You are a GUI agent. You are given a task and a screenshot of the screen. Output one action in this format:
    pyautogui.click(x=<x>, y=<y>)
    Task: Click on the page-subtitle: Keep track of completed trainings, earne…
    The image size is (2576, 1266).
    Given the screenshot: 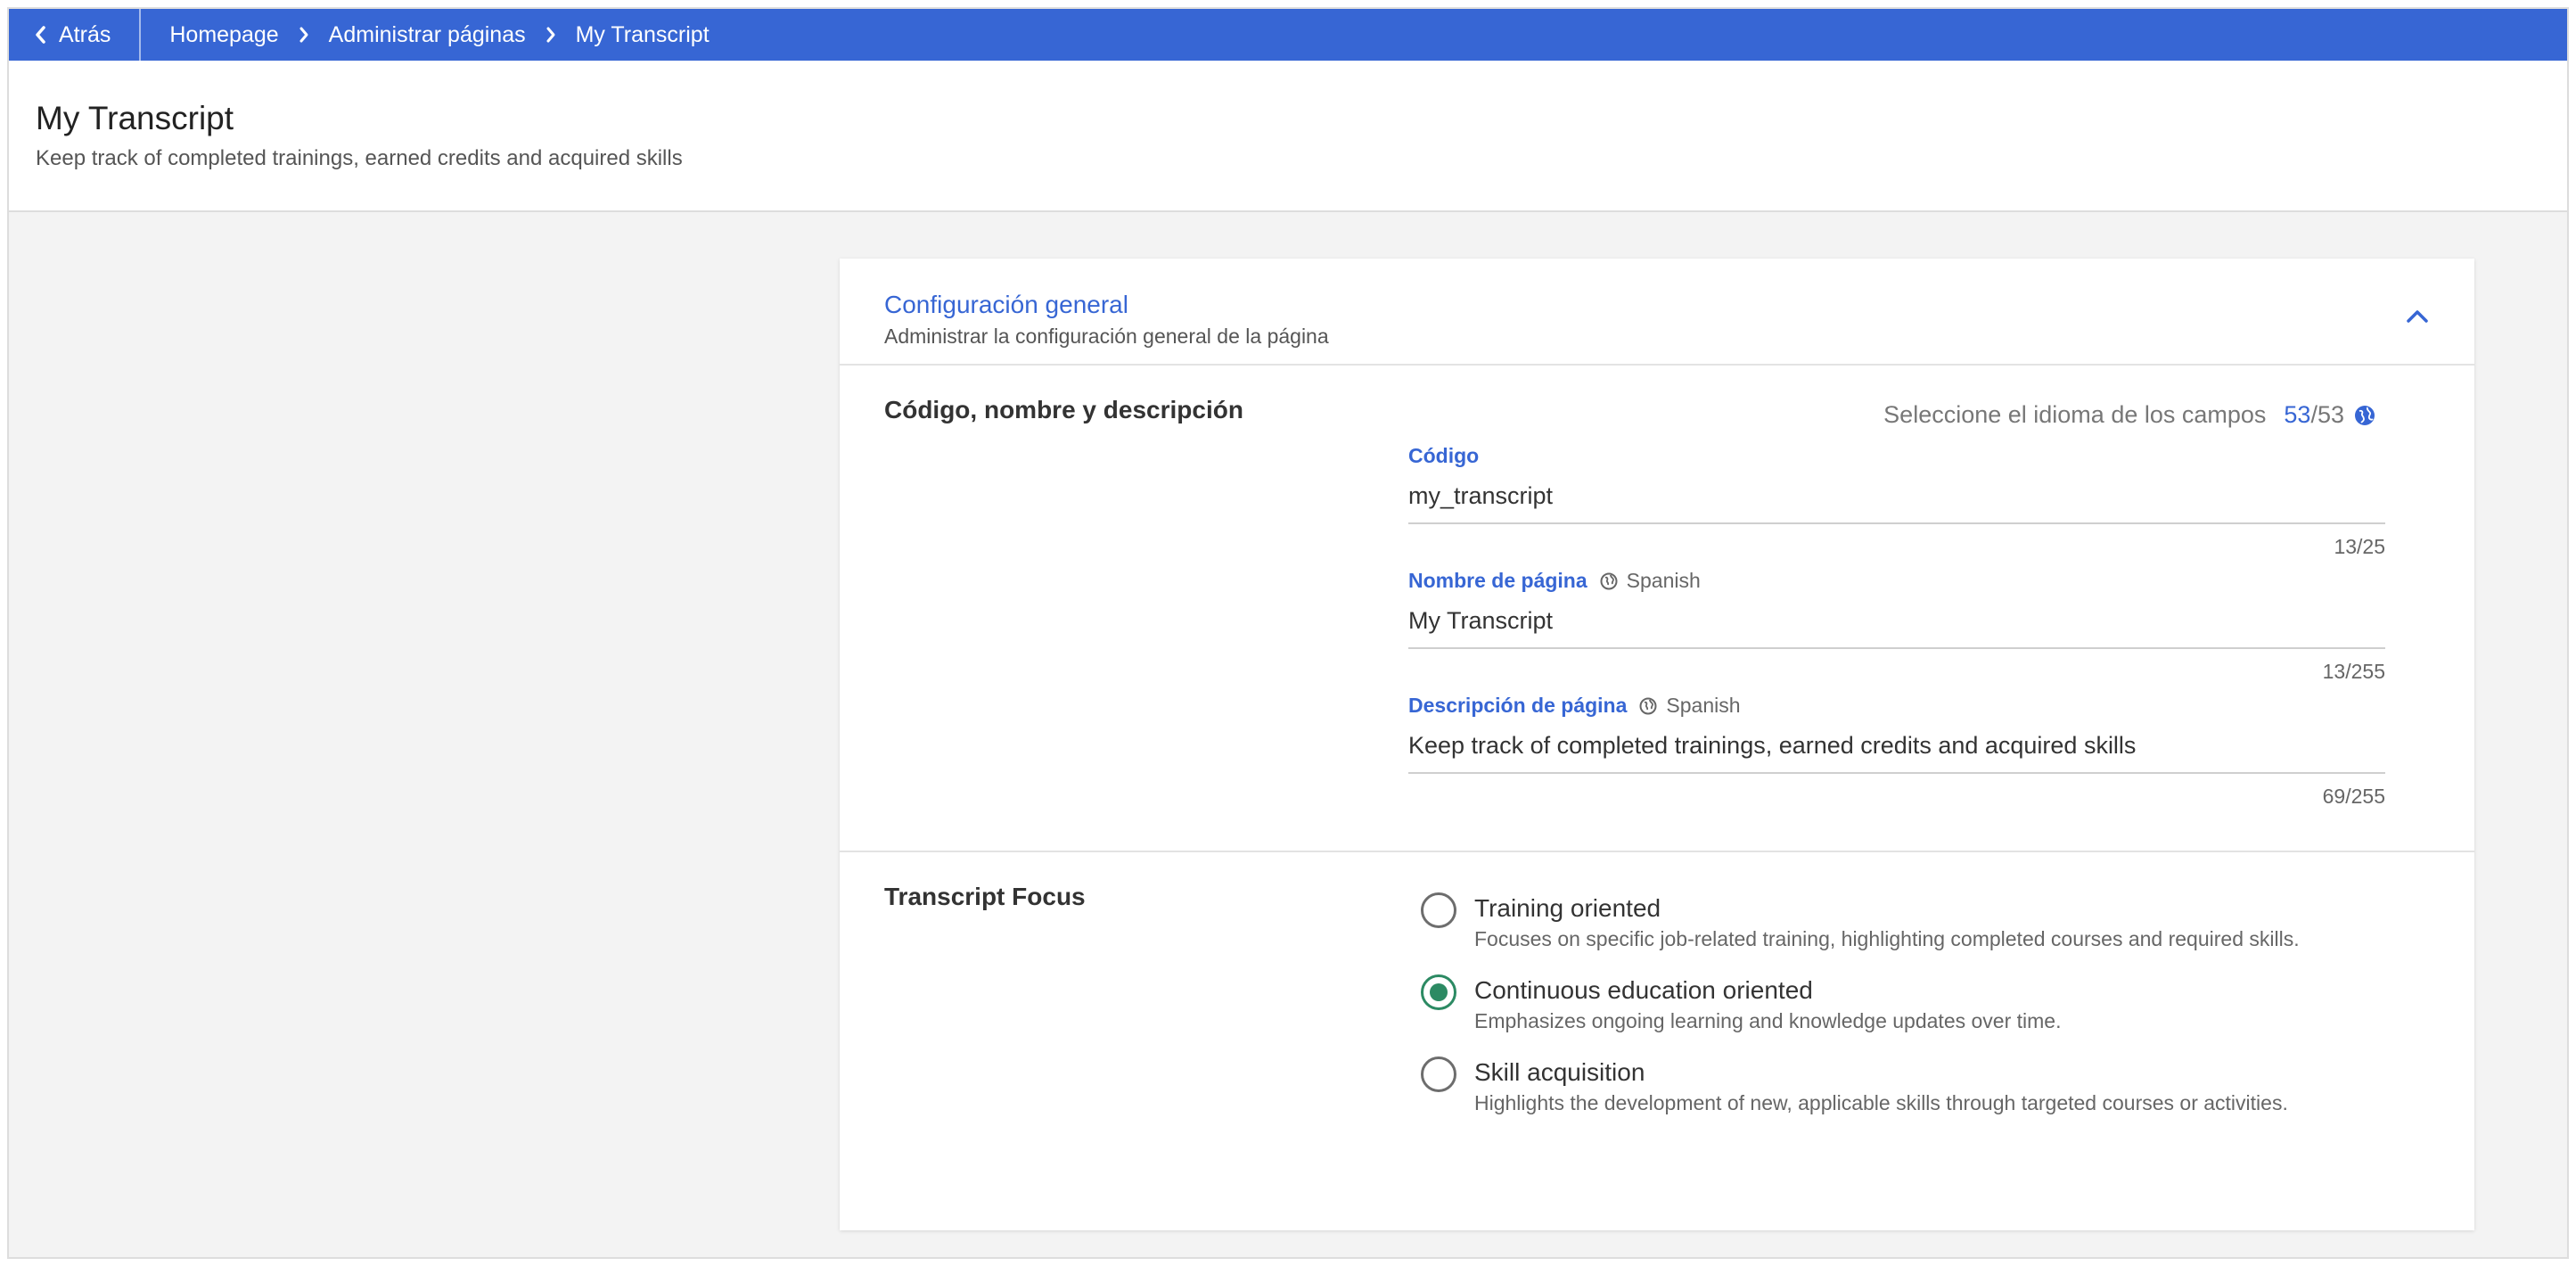 What is the action you would take?
    pyautogui.click(x=359, y=158)
    